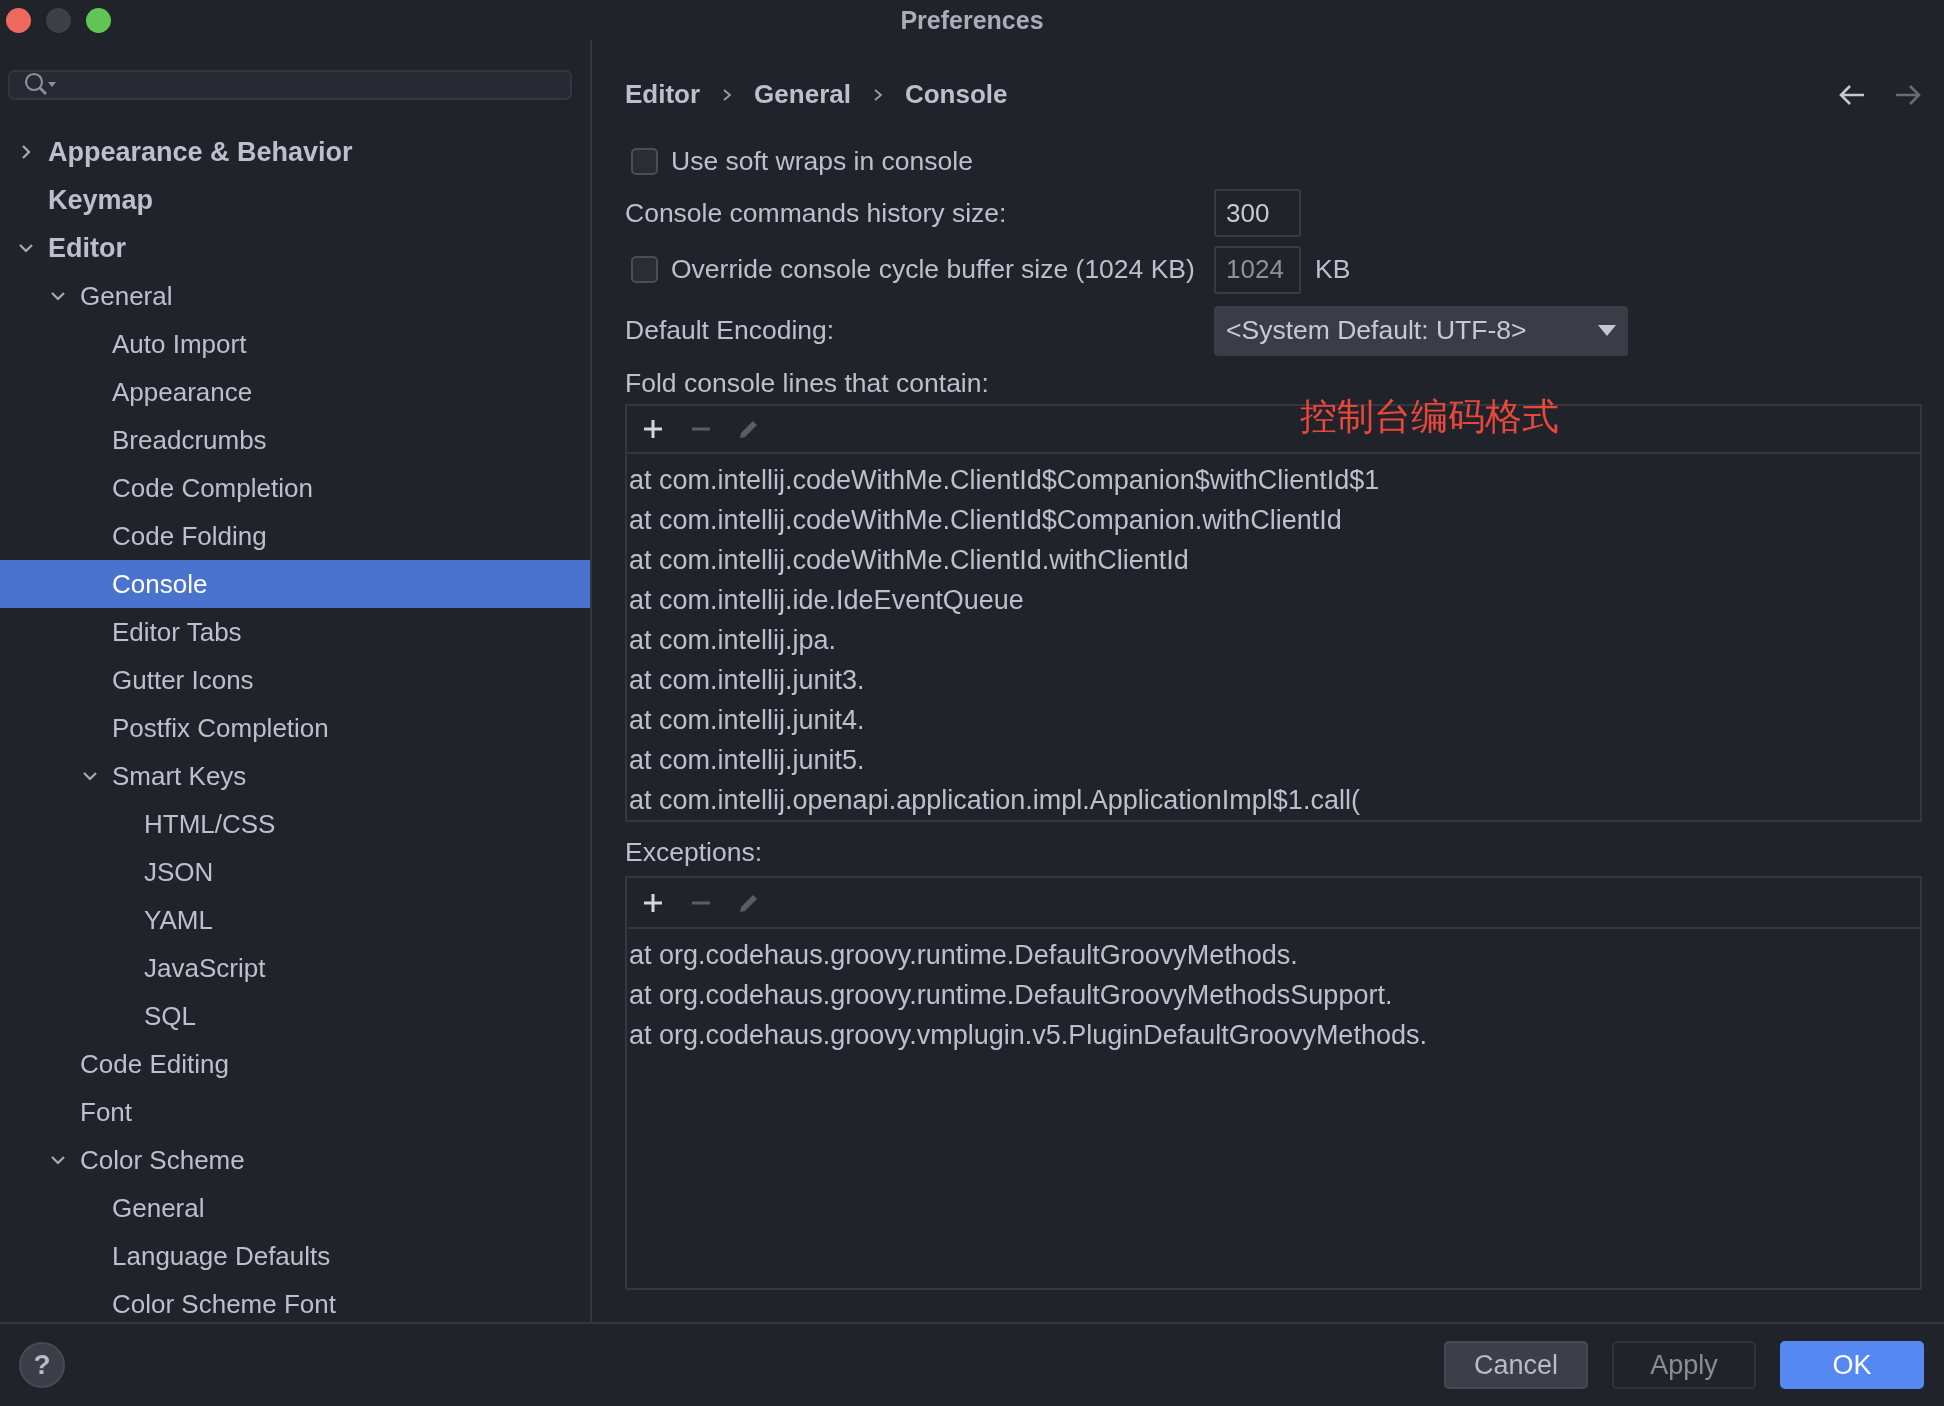 Image resolution: width=1944 pixels, height=1406 pixels. Describe the element at coordinates (295, 1064) in the screenshot. I see `tree-item: Code Editing` at that location.